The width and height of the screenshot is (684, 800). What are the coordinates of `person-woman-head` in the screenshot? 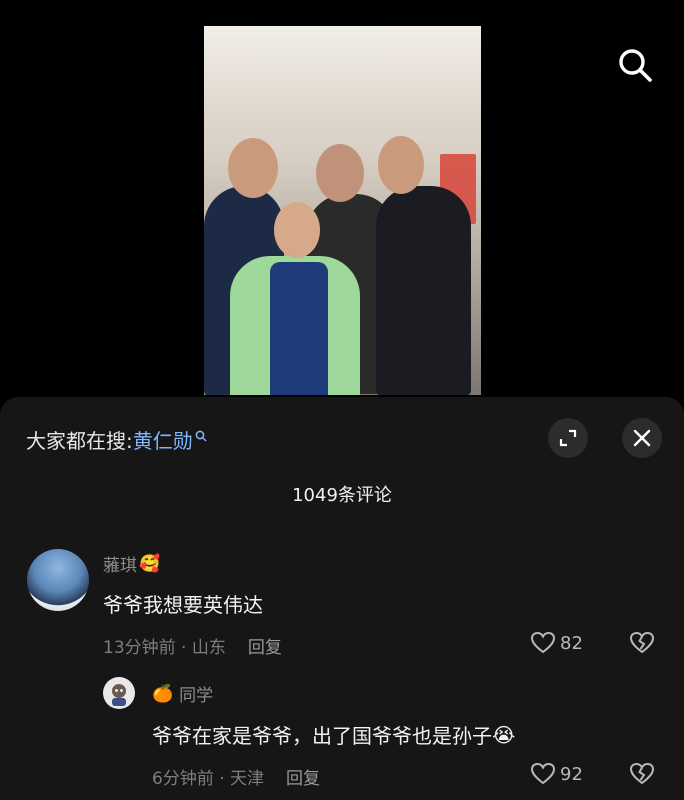 It's located at (253, 168).